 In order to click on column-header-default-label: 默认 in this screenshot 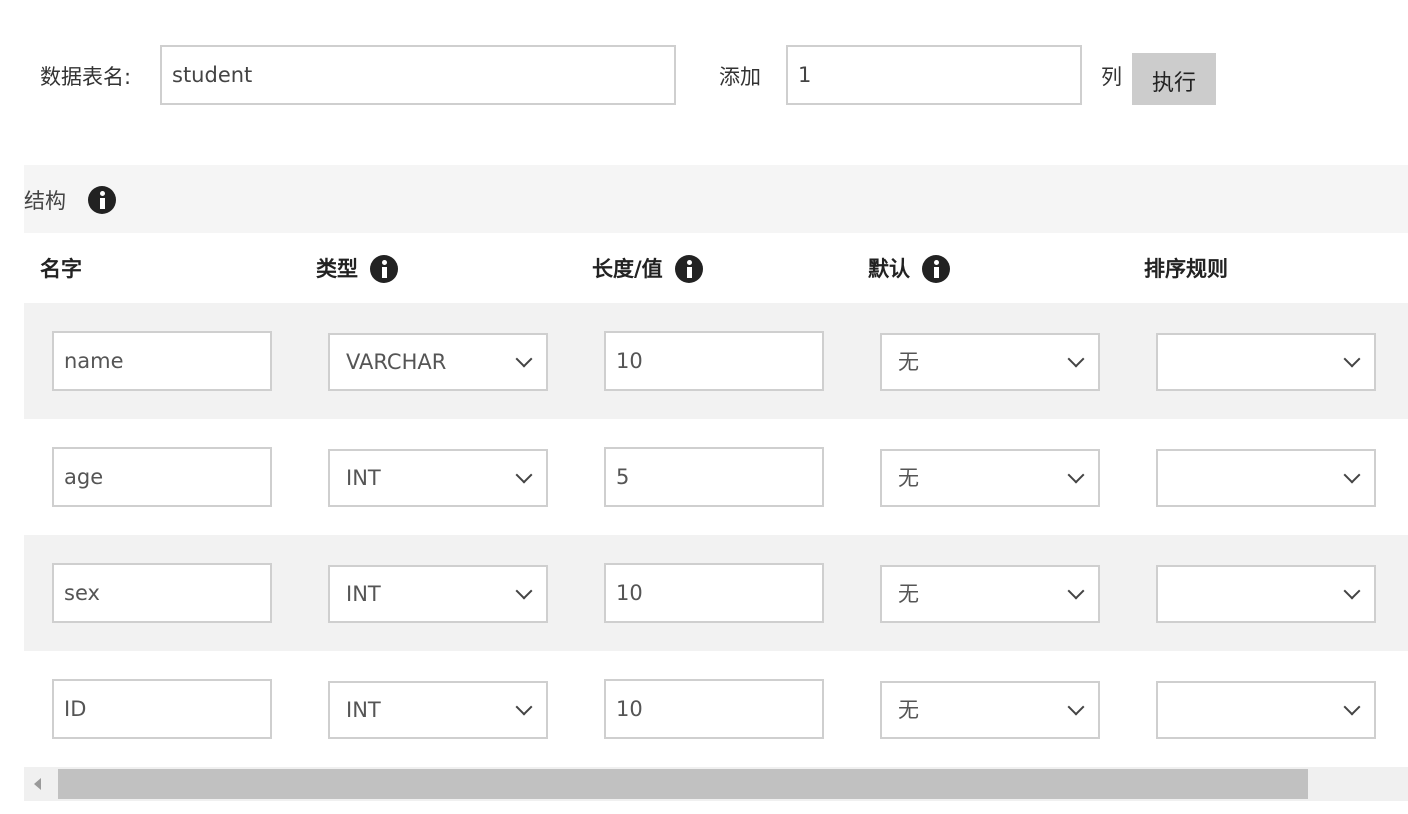, I will do `click(889, 269)`.